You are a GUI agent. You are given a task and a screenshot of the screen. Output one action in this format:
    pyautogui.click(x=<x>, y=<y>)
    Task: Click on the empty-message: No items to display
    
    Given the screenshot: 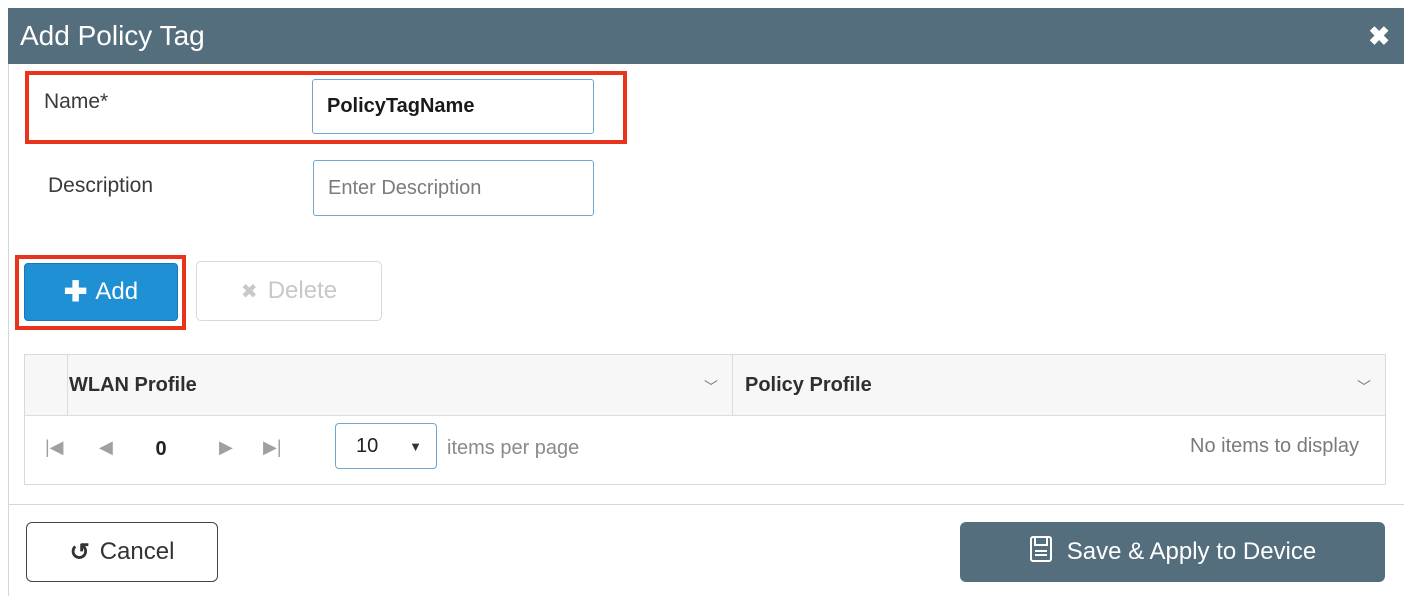 What is the action you would take?
    pyautogui.click(x=1274, y=446)
    